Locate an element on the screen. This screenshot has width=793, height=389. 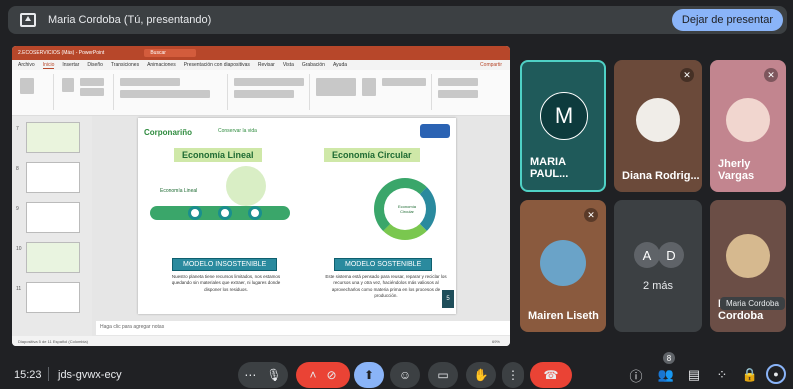
shapes-icon is located at coordinates (336, 87).